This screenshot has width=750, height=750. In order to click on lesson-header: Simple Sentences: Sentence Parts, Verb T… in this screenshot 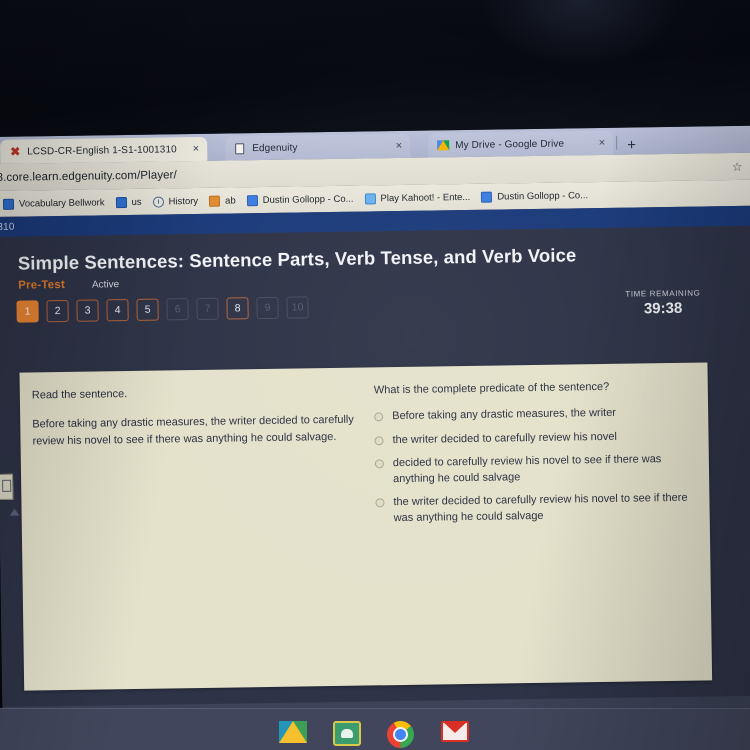, I will do `click(375, 259)`.